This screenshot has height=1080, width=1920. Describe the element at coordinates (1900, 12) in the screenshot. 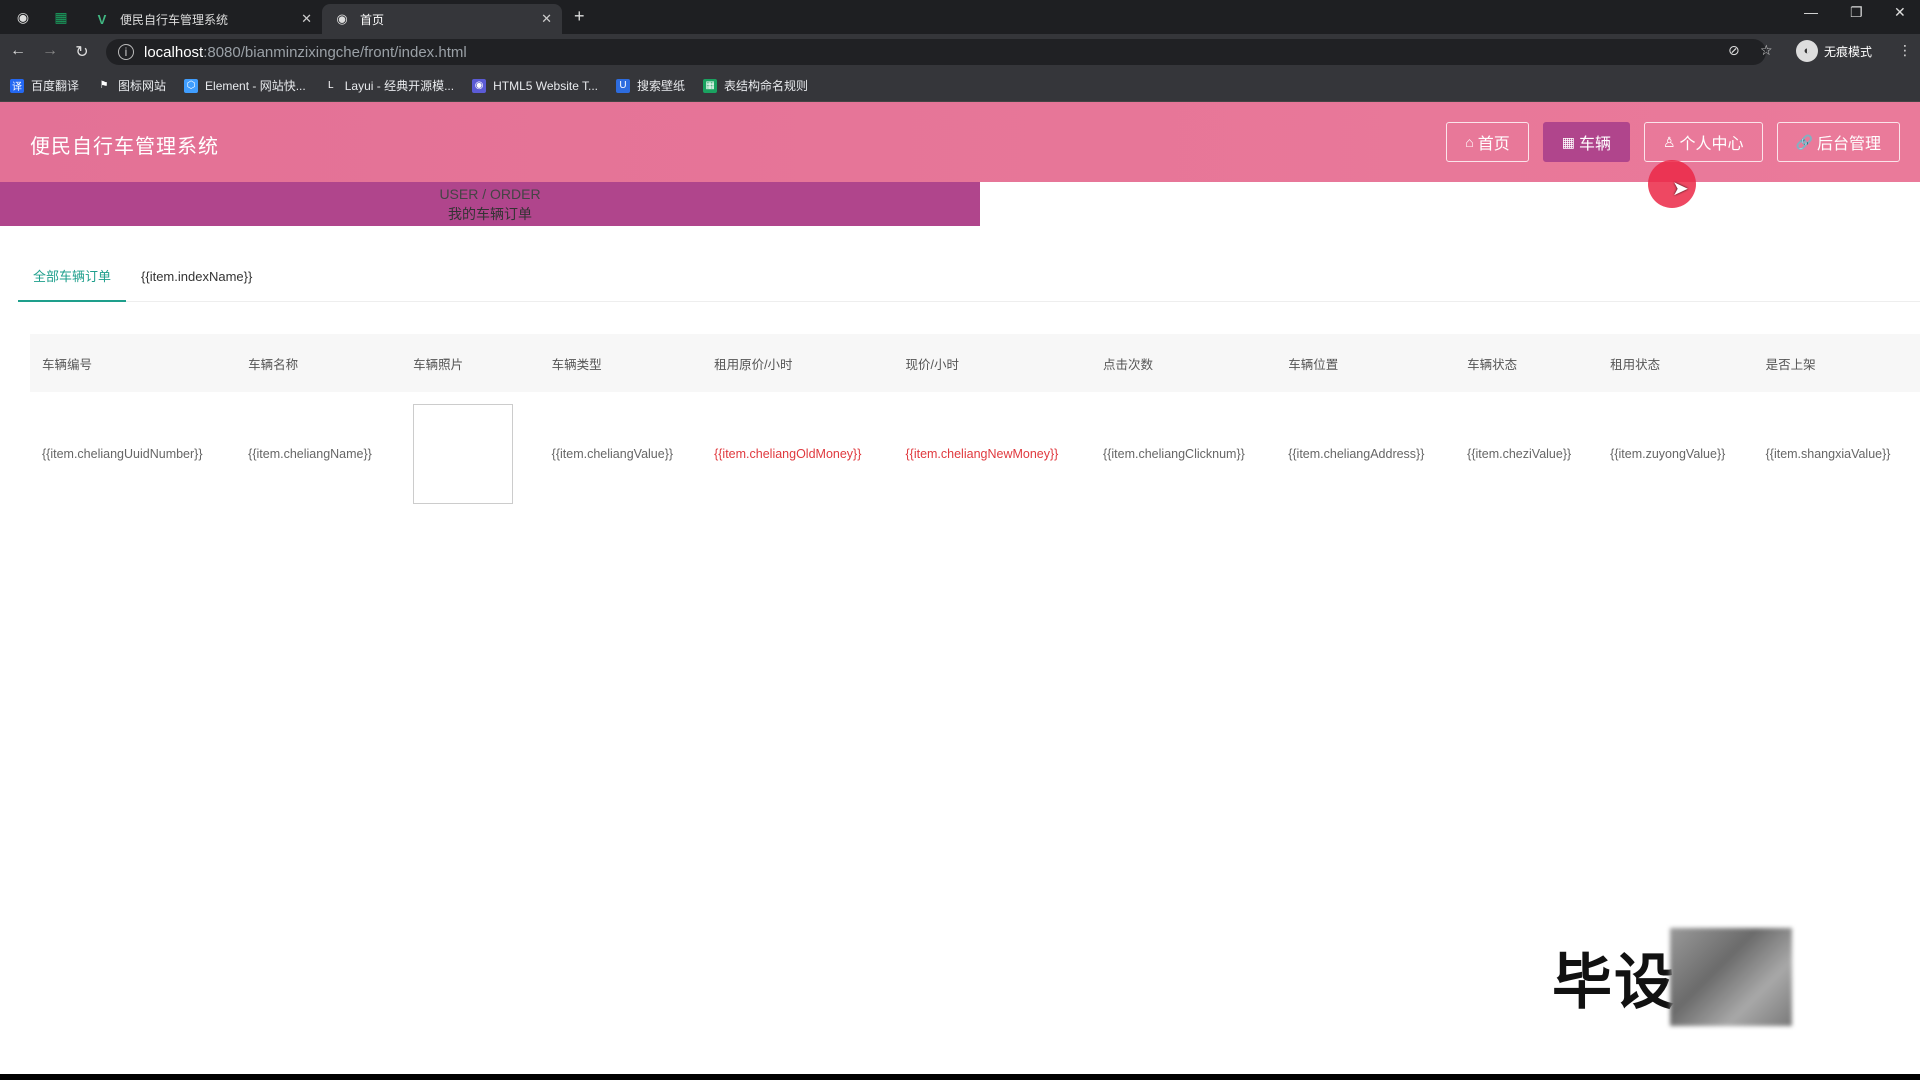

I see `close-window-icon: ✕` at that location.